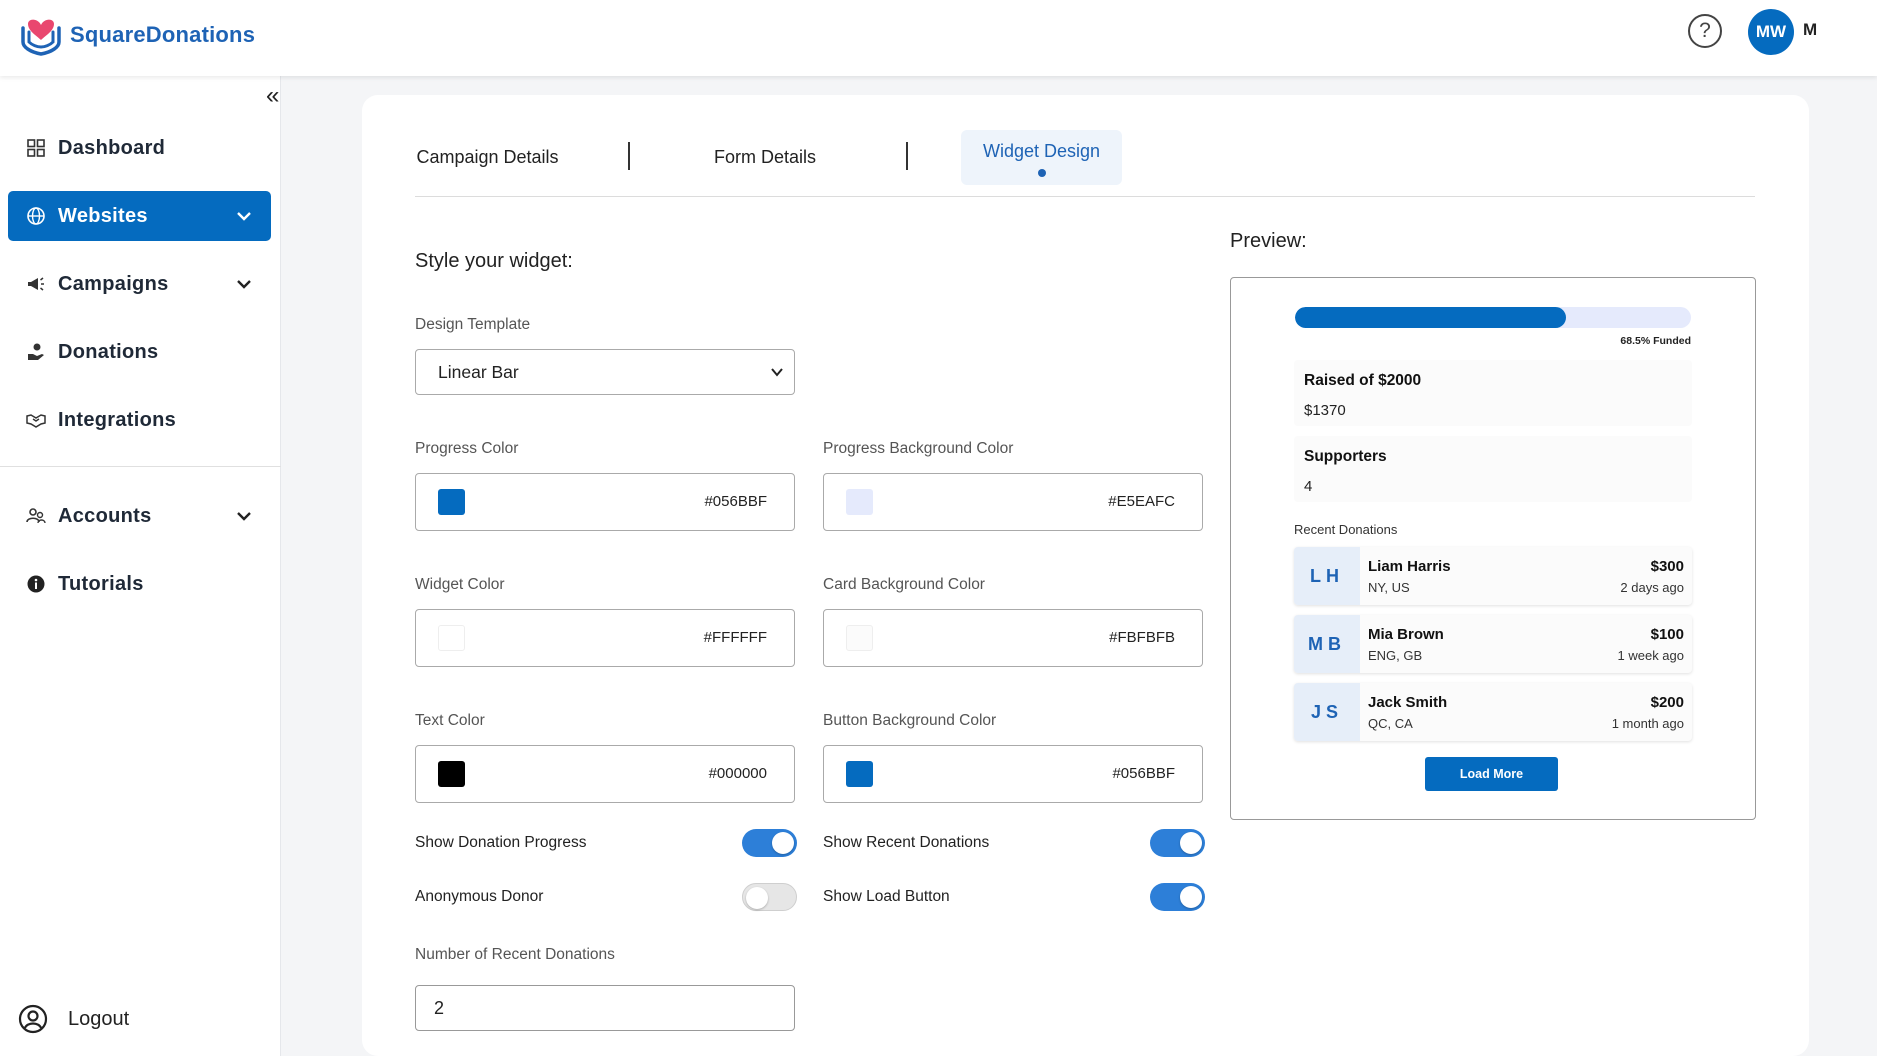 The width and height of the screenshot is (1877, 1056). What do you see at coordinates (105, 515) in the screenshot?
I see `sidebar-item-label: Accounts` at bounding box center [105, 515].